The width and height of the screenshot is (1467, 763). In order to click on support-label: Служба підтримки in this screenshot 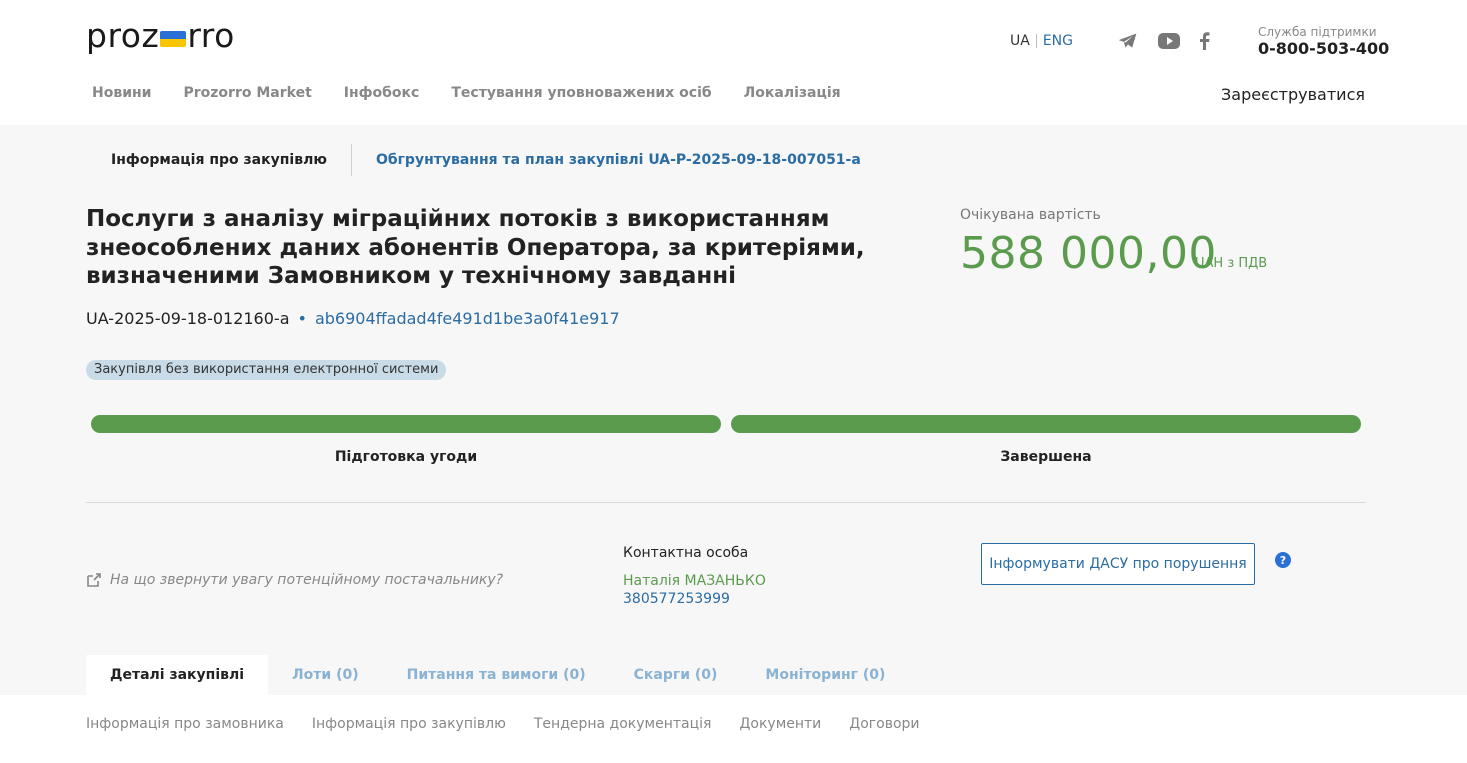, I will do `click(1317, 32)`.